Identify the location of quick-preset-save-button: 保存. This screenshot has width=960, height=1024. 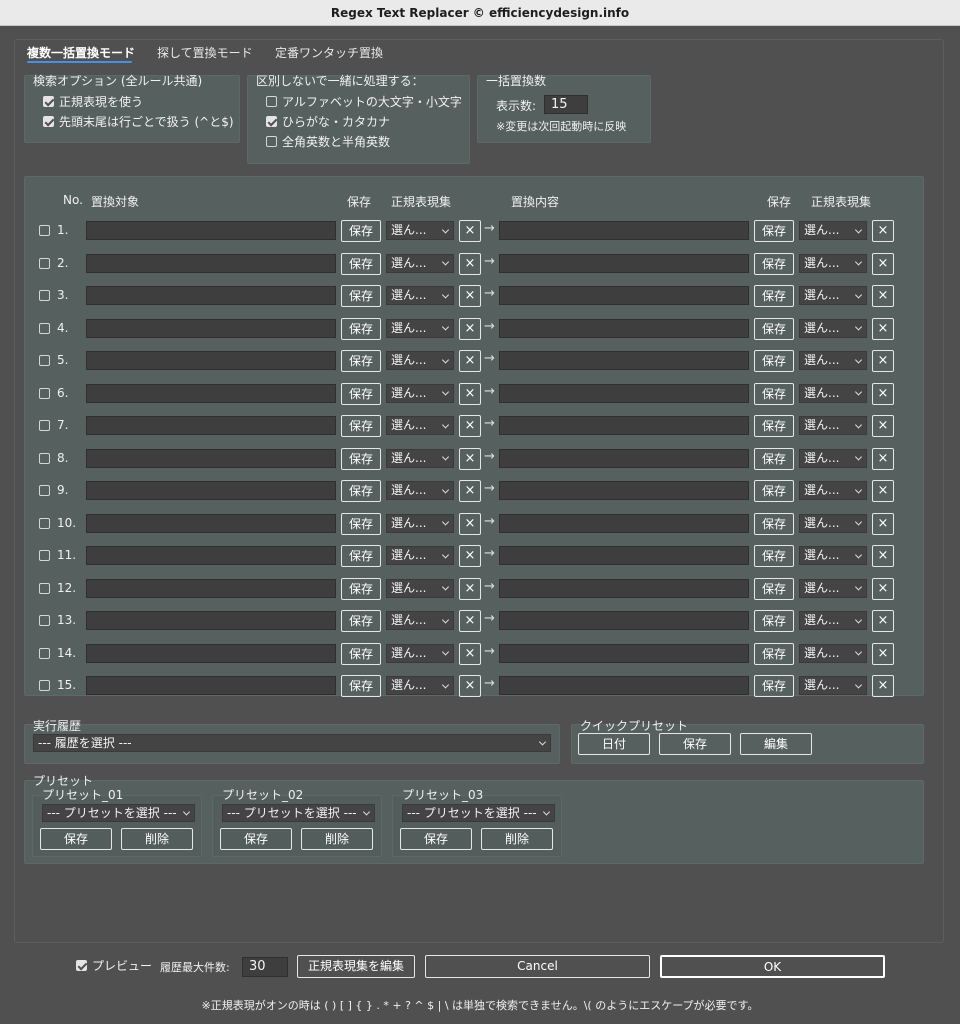
(695, 744).